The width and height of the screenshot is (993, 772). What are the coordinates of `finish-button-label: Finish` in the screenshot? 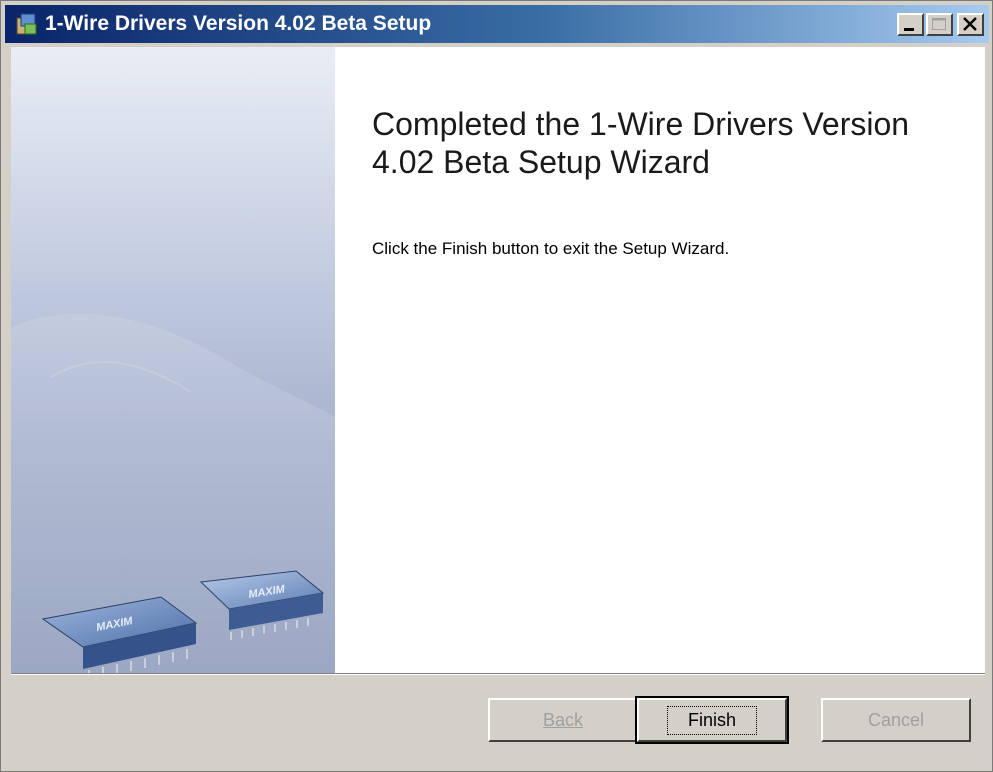 It's located at (711, 720).